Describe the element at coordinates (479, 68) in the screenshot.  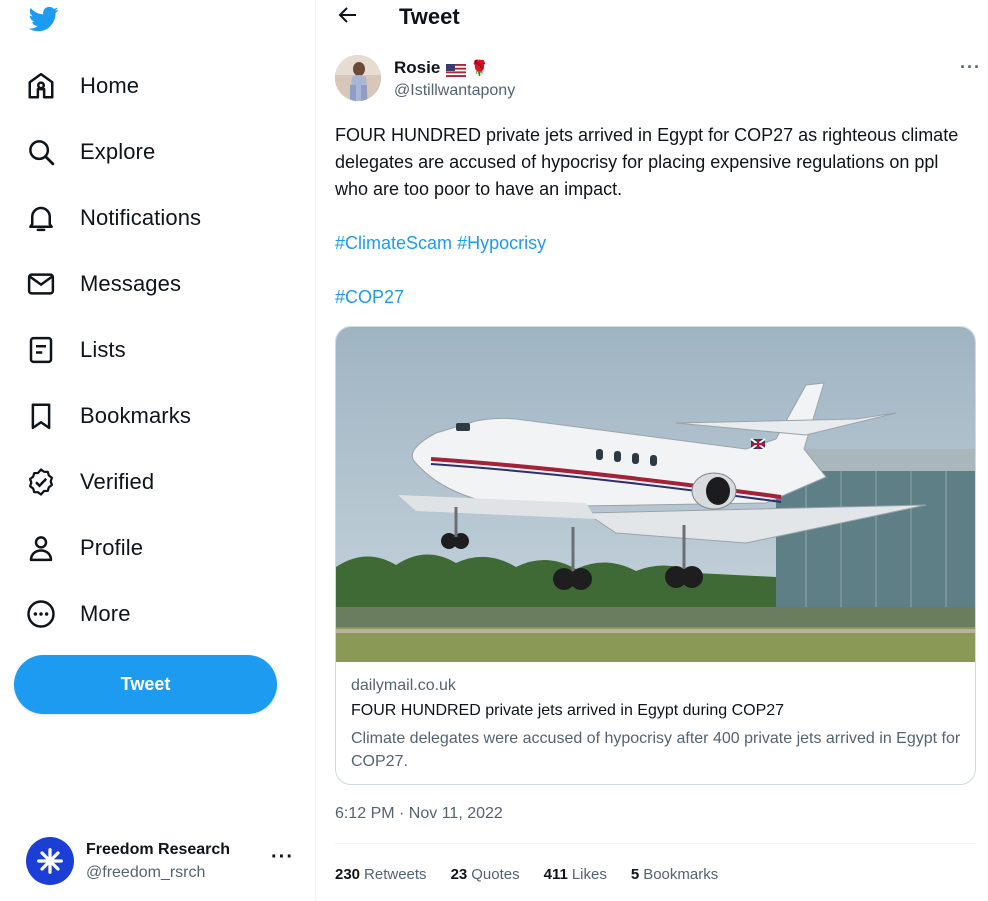
I see `rose-emoji: 🌹` at that location.